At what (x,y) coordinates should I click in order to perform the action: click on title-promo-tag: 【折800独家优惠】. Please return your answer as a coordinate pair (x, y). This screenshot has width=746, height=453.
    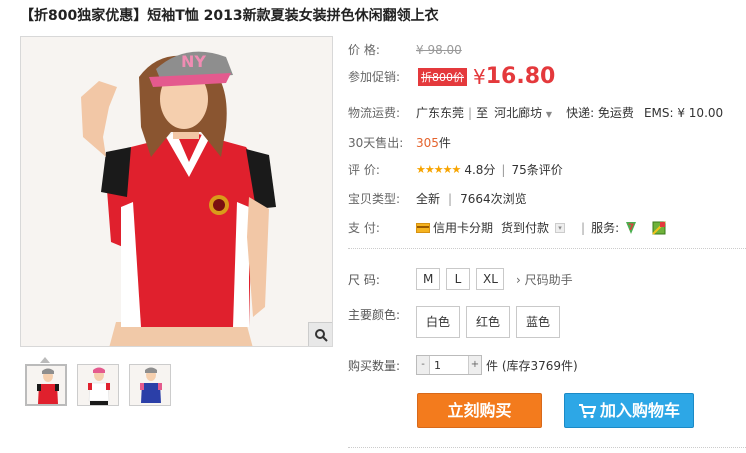
    Looking at the image, I should click on (84, 16).